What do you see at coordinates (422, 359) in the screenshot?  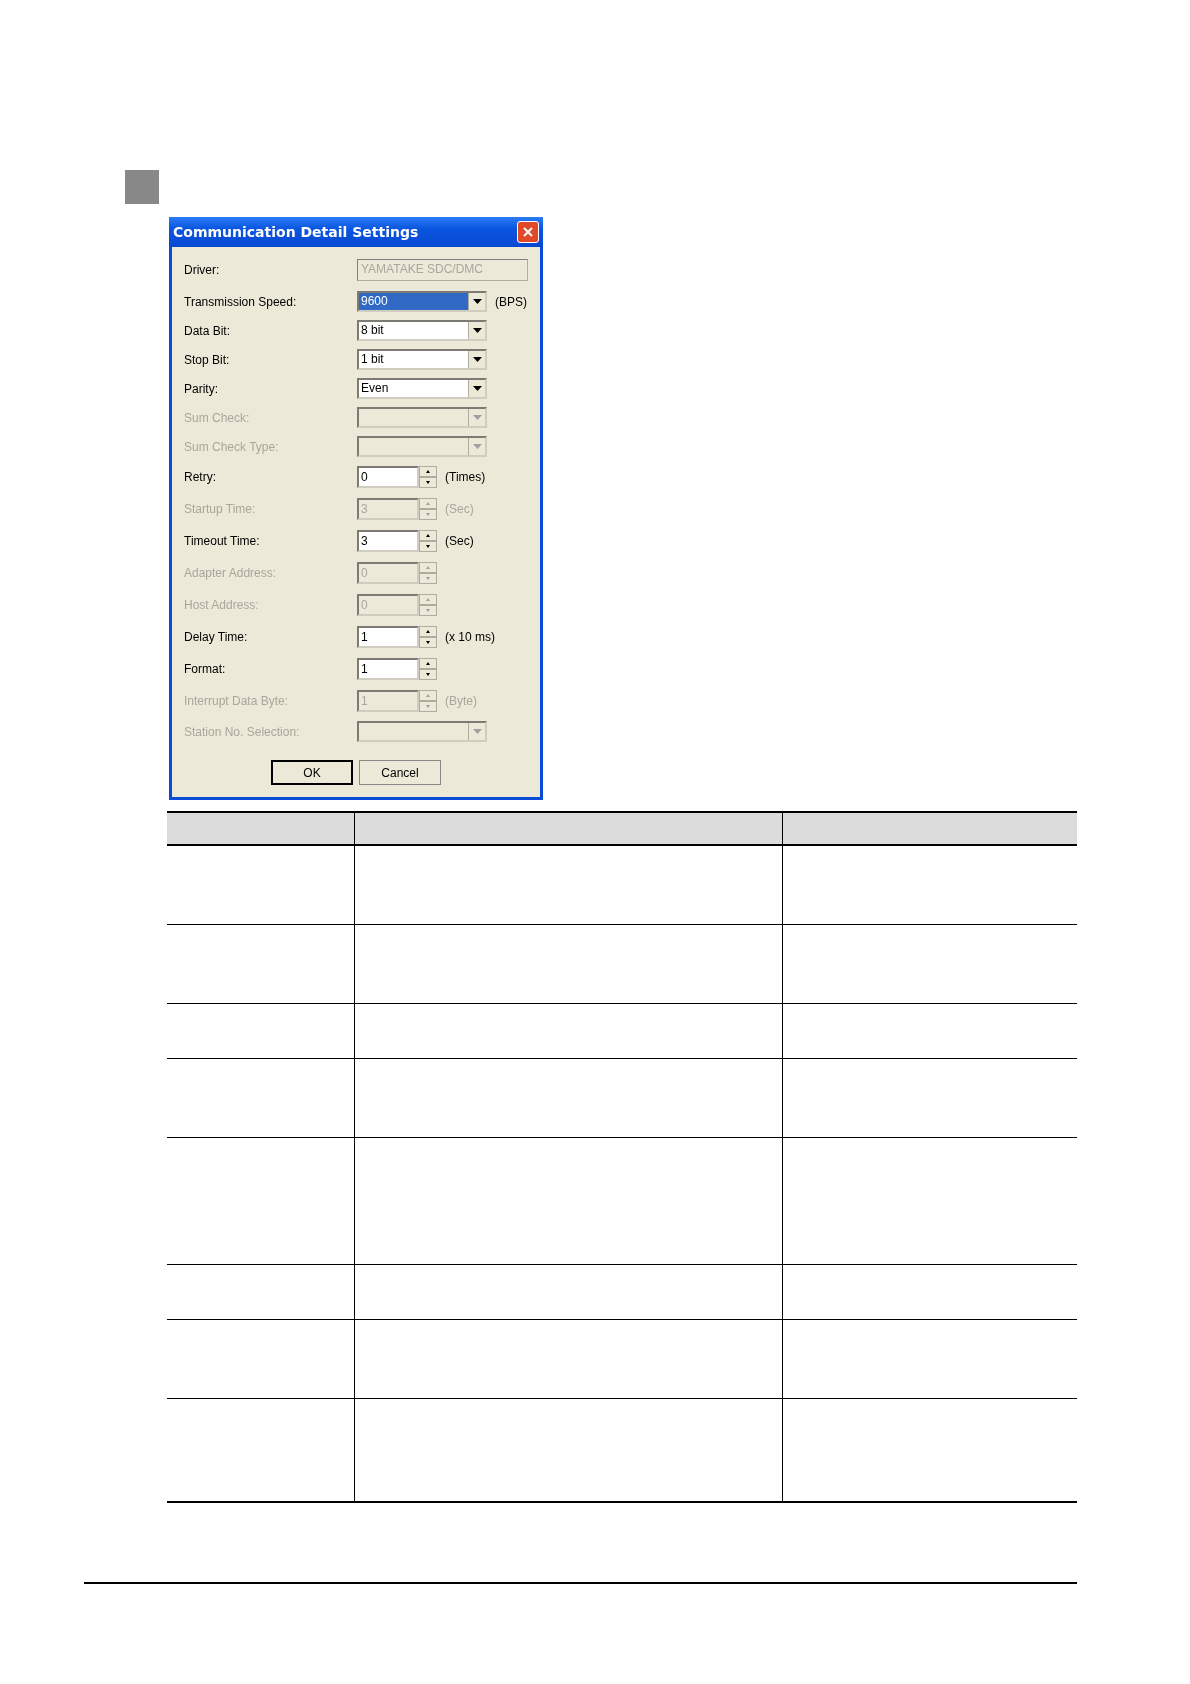 I see `dropdown-field: 1 bit` at bounding box center [422, 359].